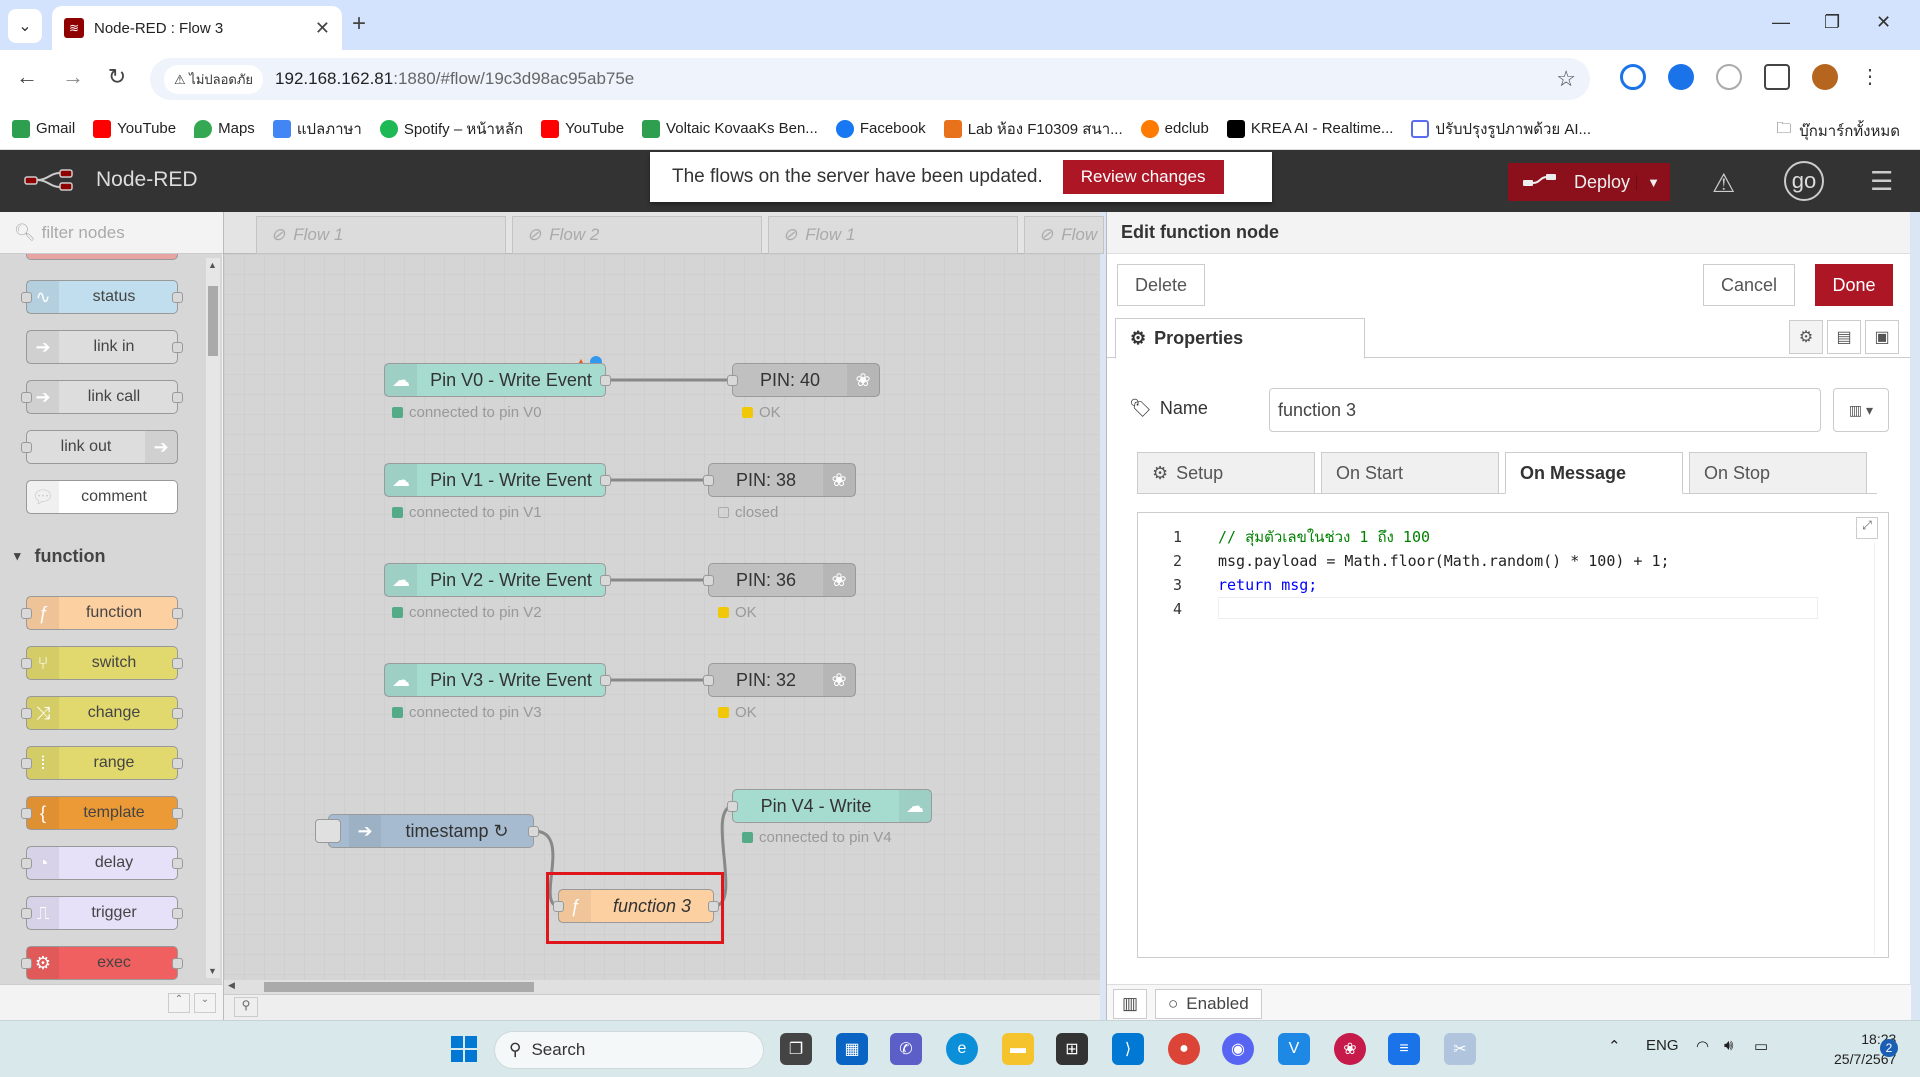 The height and width of the screenshot is (1077, 1920). What do you see at coordinates (637, 235) in the screenshot?
I see `tab-flow-2: ⊘ Flow 2` at bounding box center [637, 235].